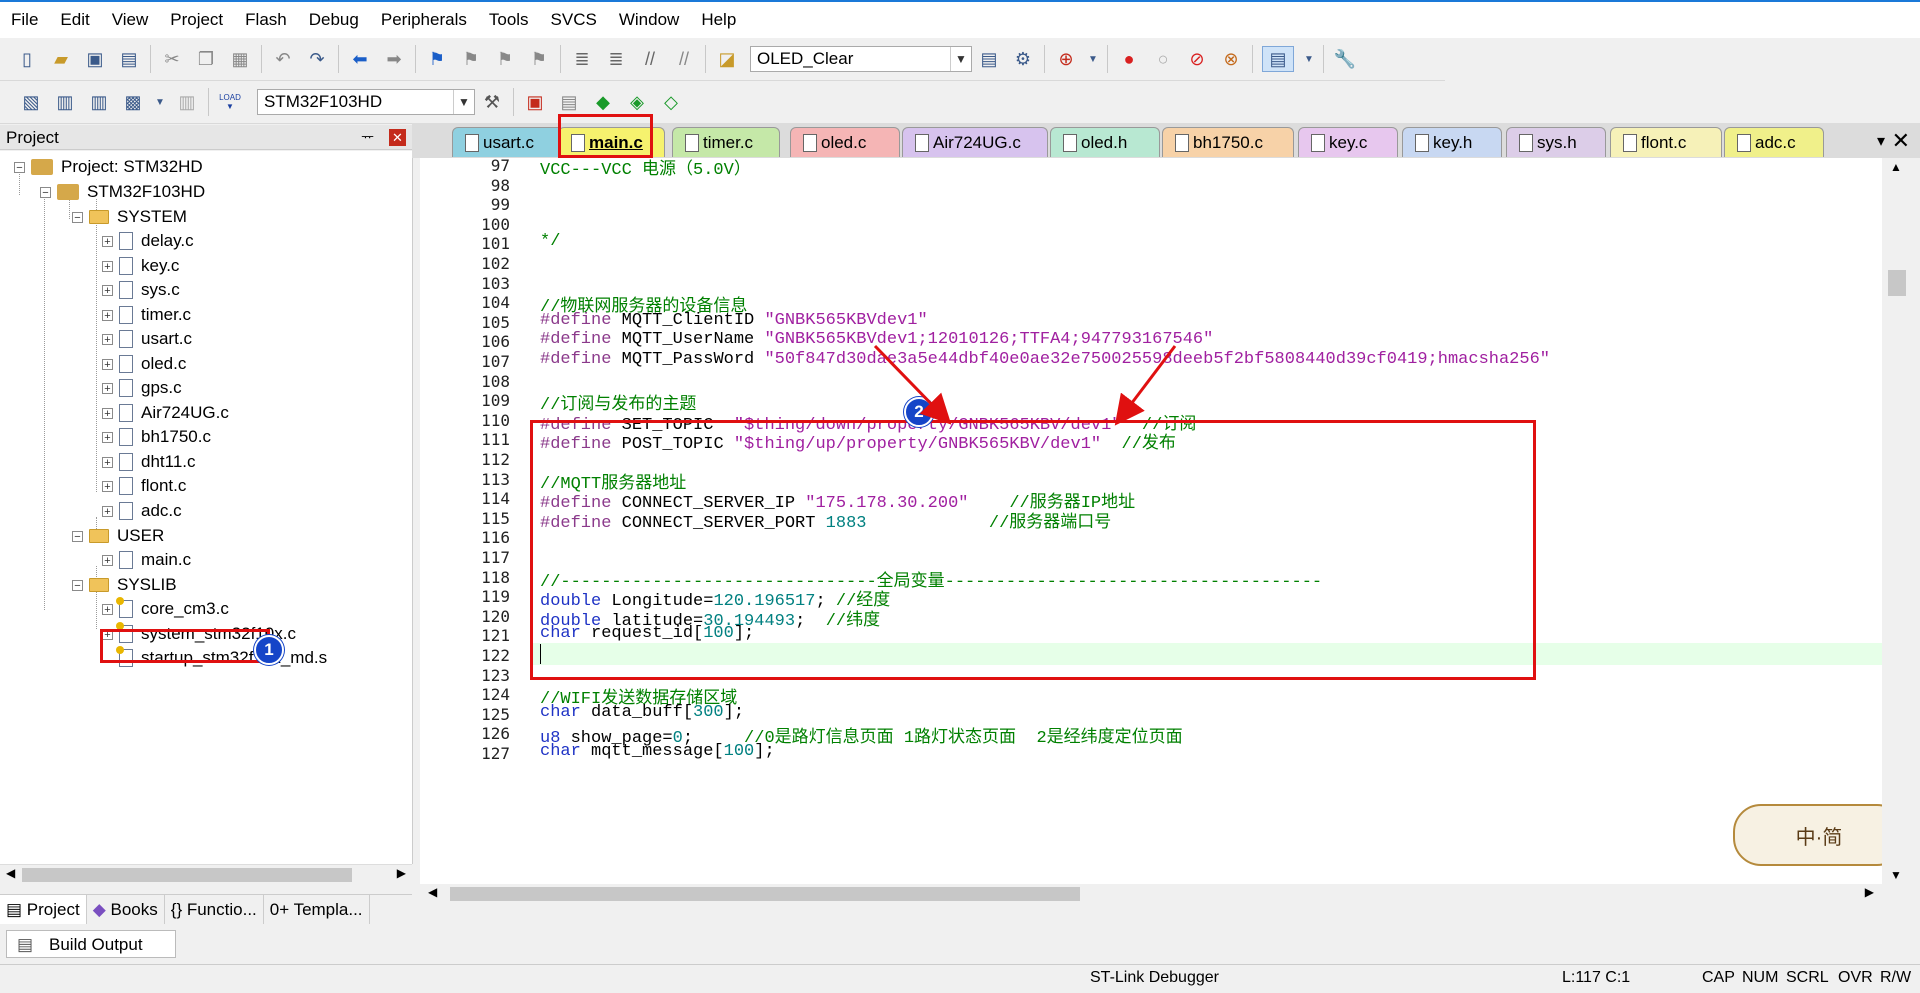 Image resolution: width=1920 pixels, height=993 pixels. What do you see at coordinates (61, 59) in the screenshot?
I see `open-folder-icon: ▰` at bounding box center [61, 59].